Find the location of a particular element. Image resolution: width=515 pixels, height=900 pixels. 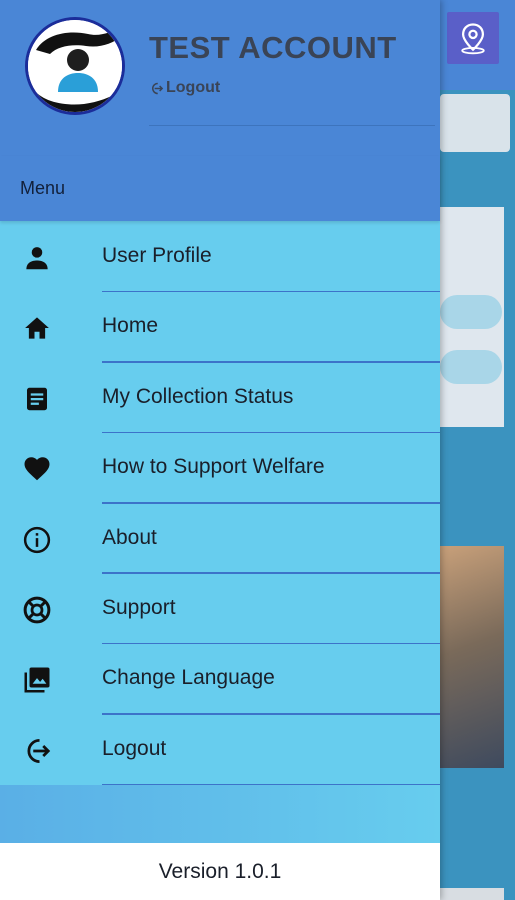

menu-section-bar: Menu is located at coordinates (220, 188).